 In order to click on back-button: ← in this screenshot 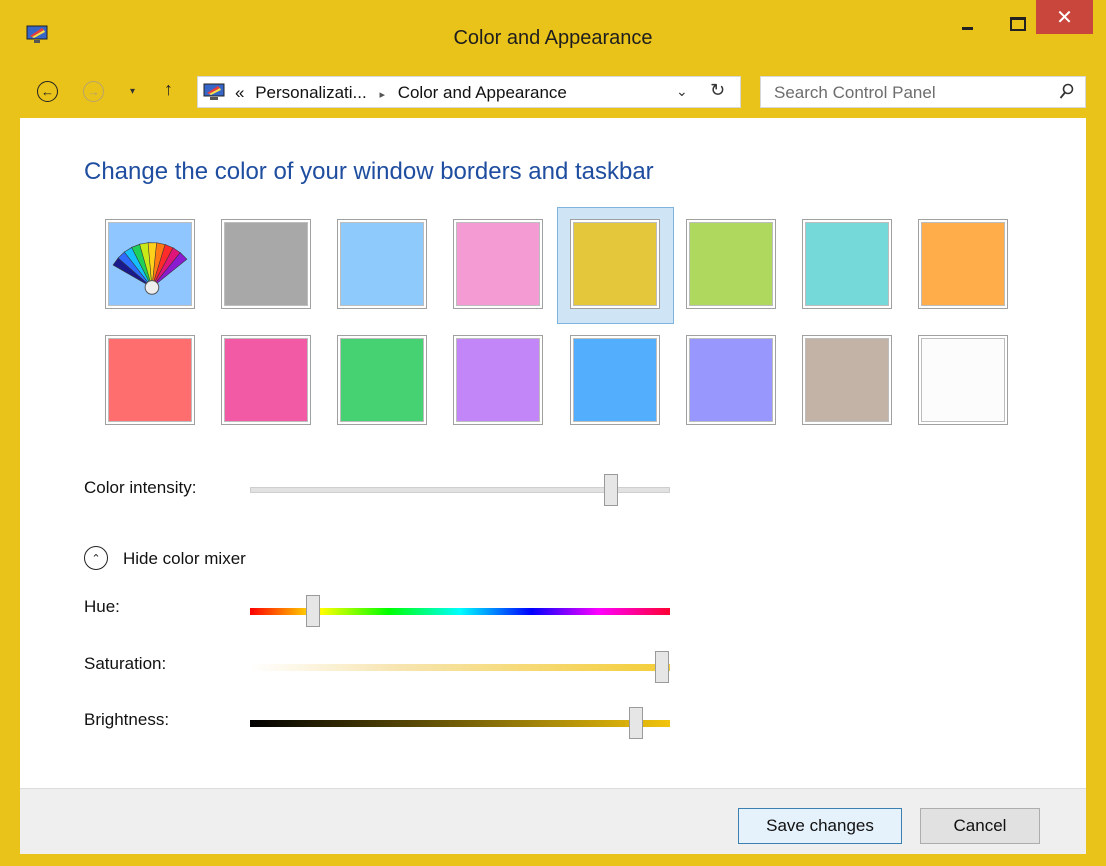, I will do `click(47, 91)`.